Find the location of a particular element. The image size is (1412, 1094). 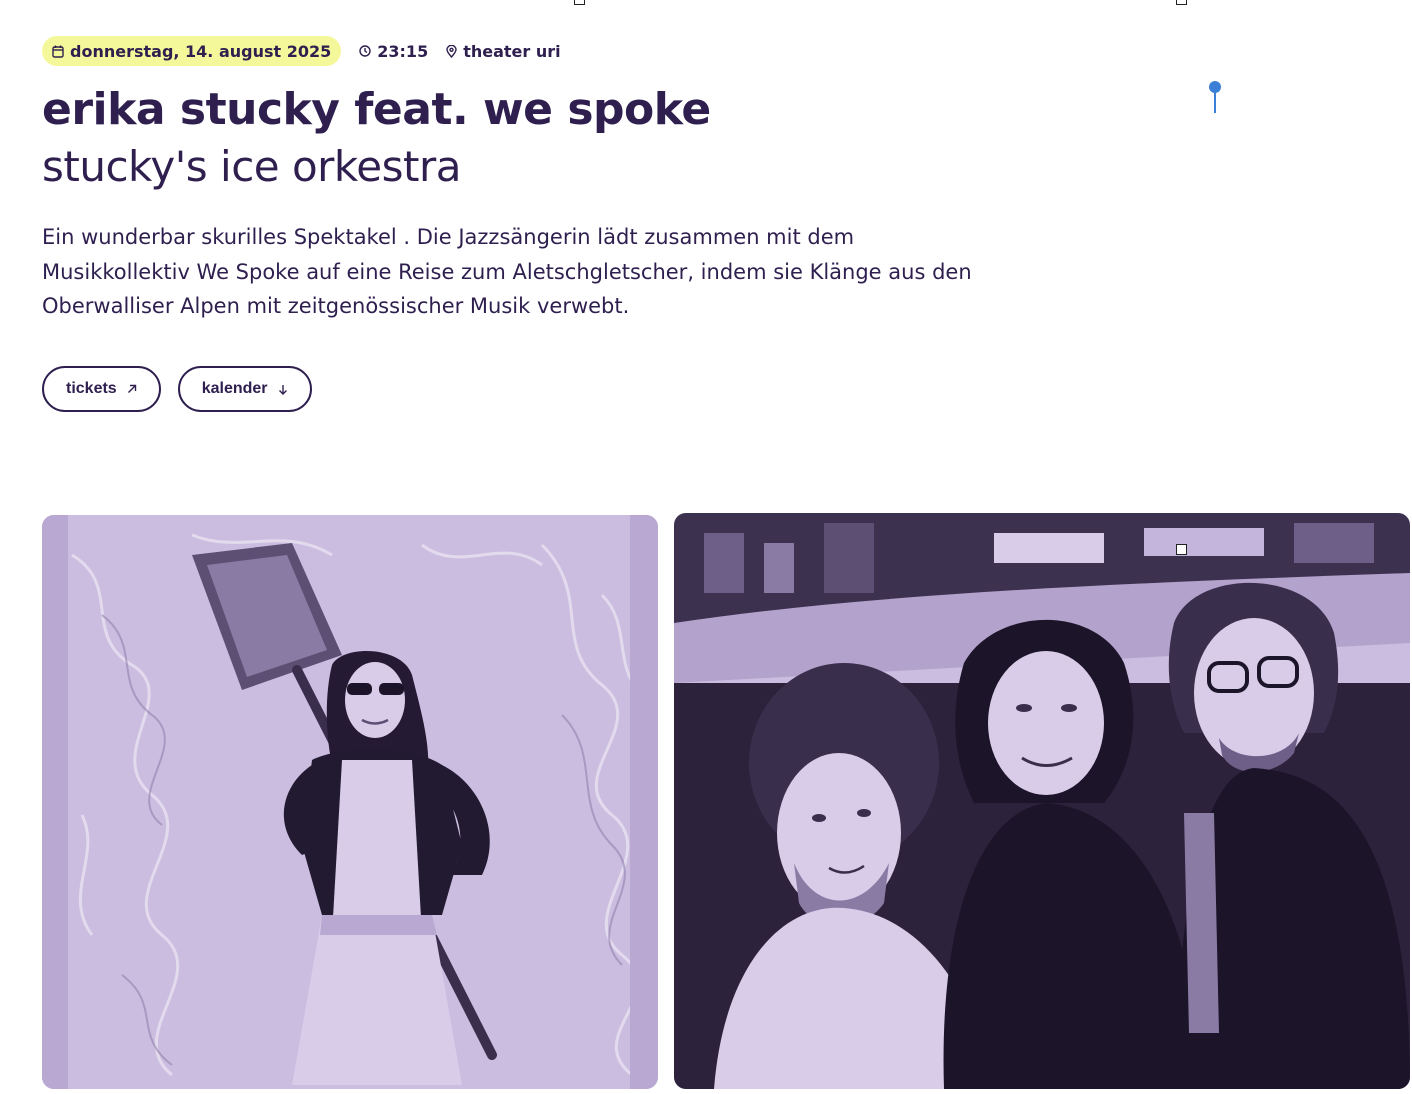

event-actions: tickets kalender is located at coordinates (177, 389).